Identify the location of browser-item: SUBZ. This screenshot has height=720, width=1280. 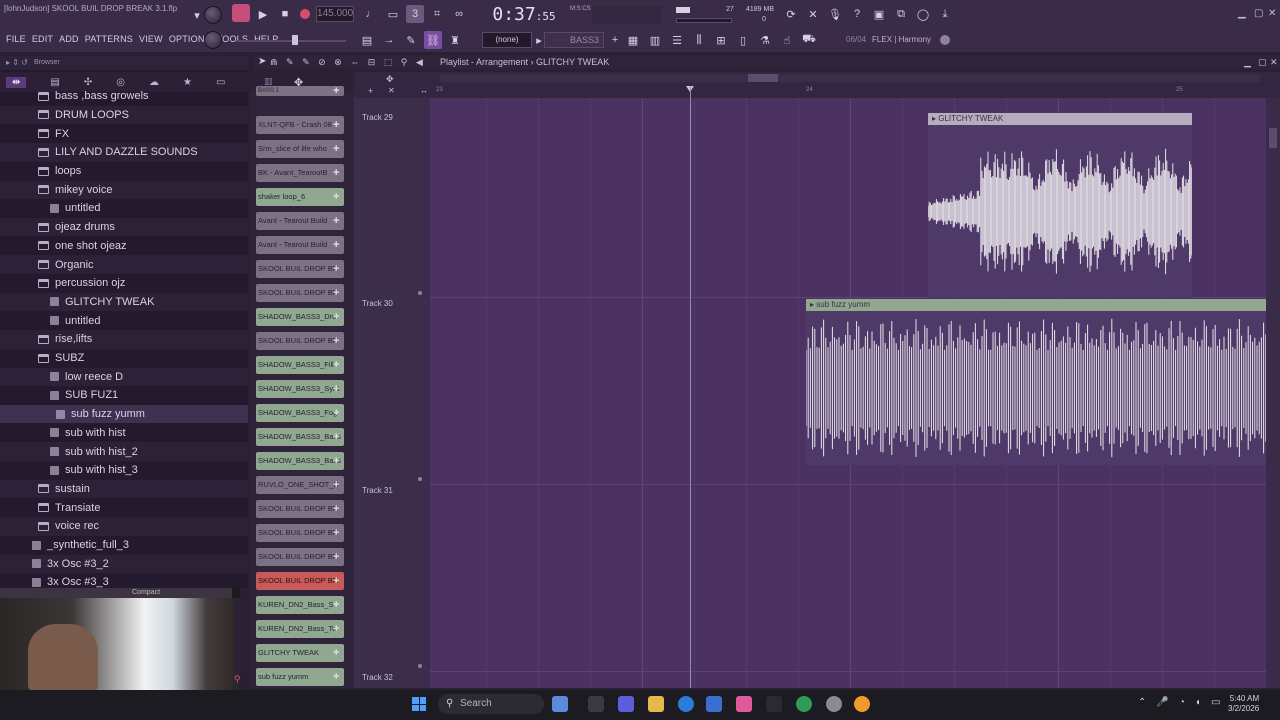
(124, 358).